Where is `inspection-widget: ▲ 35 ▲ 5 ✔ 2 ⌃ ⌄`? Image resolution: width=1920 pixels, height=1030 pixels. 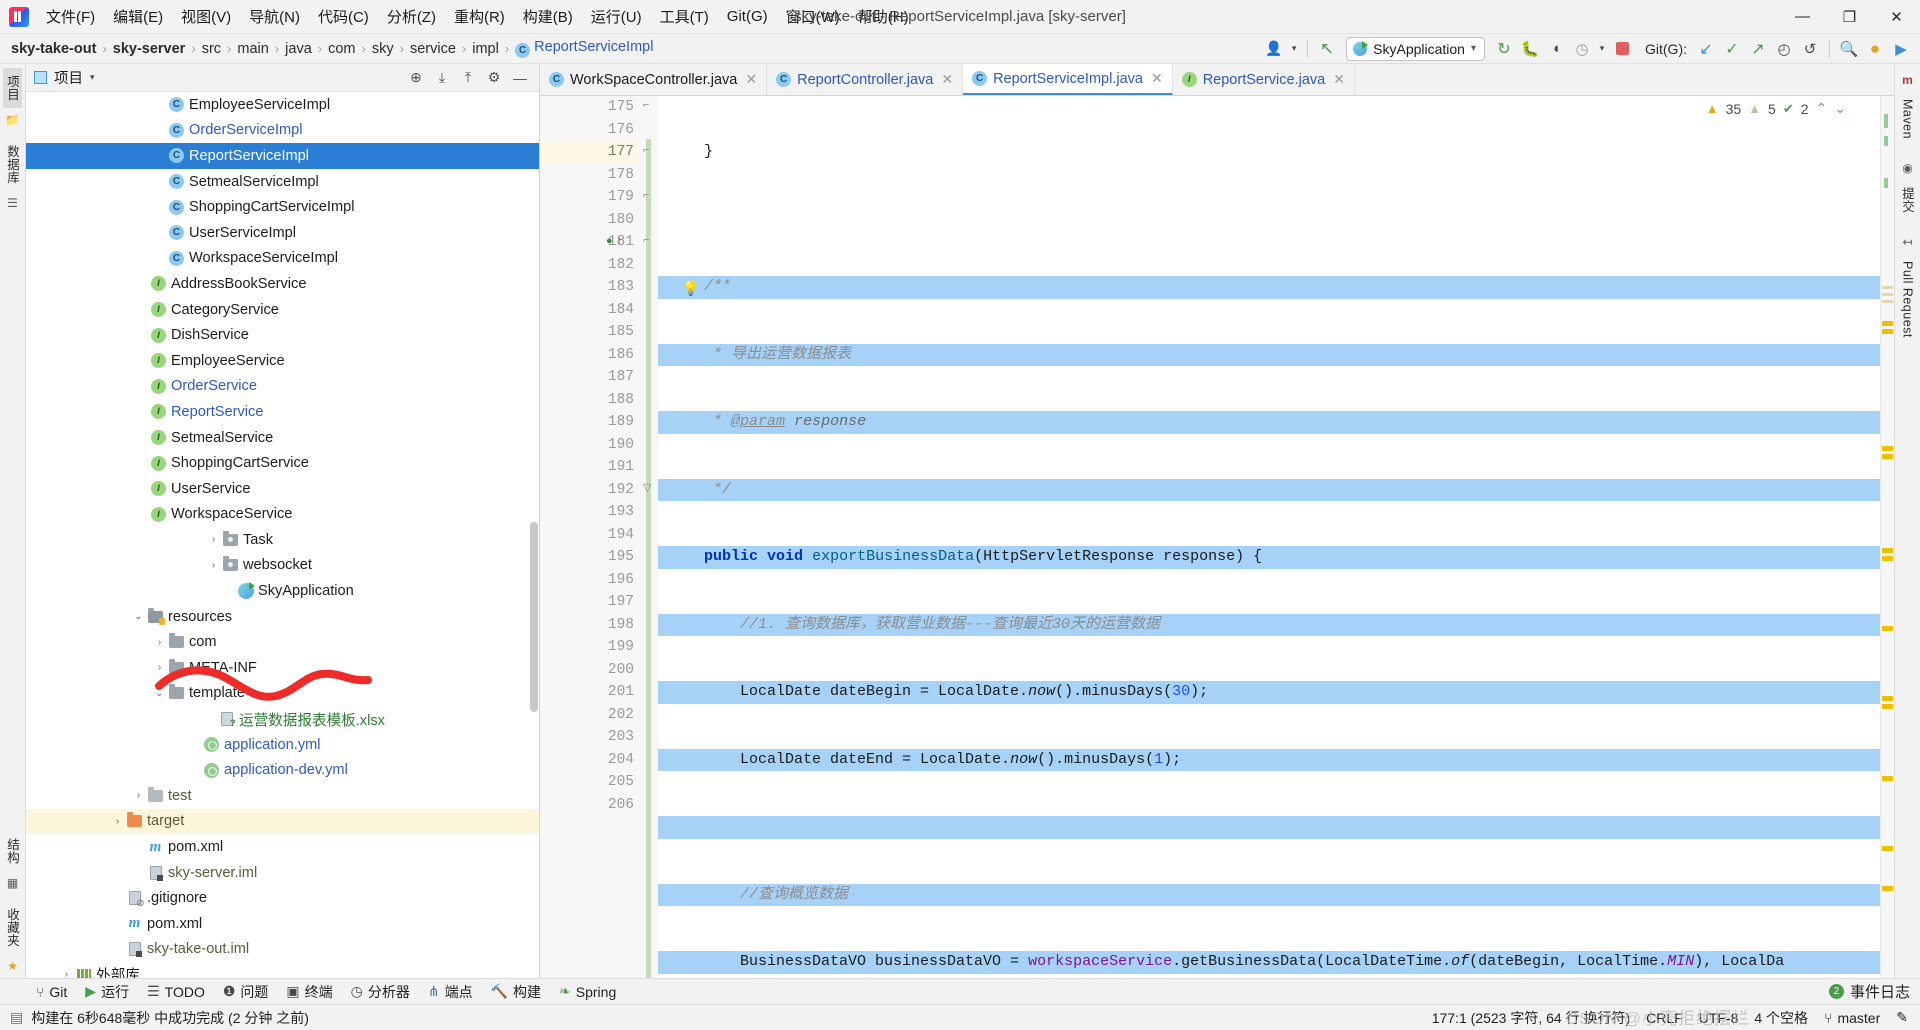 inspection-widget: ▲ 35 ▲ 5 ✔ 2 ⌃ ⌄ is located at coordinates (1775, 108).